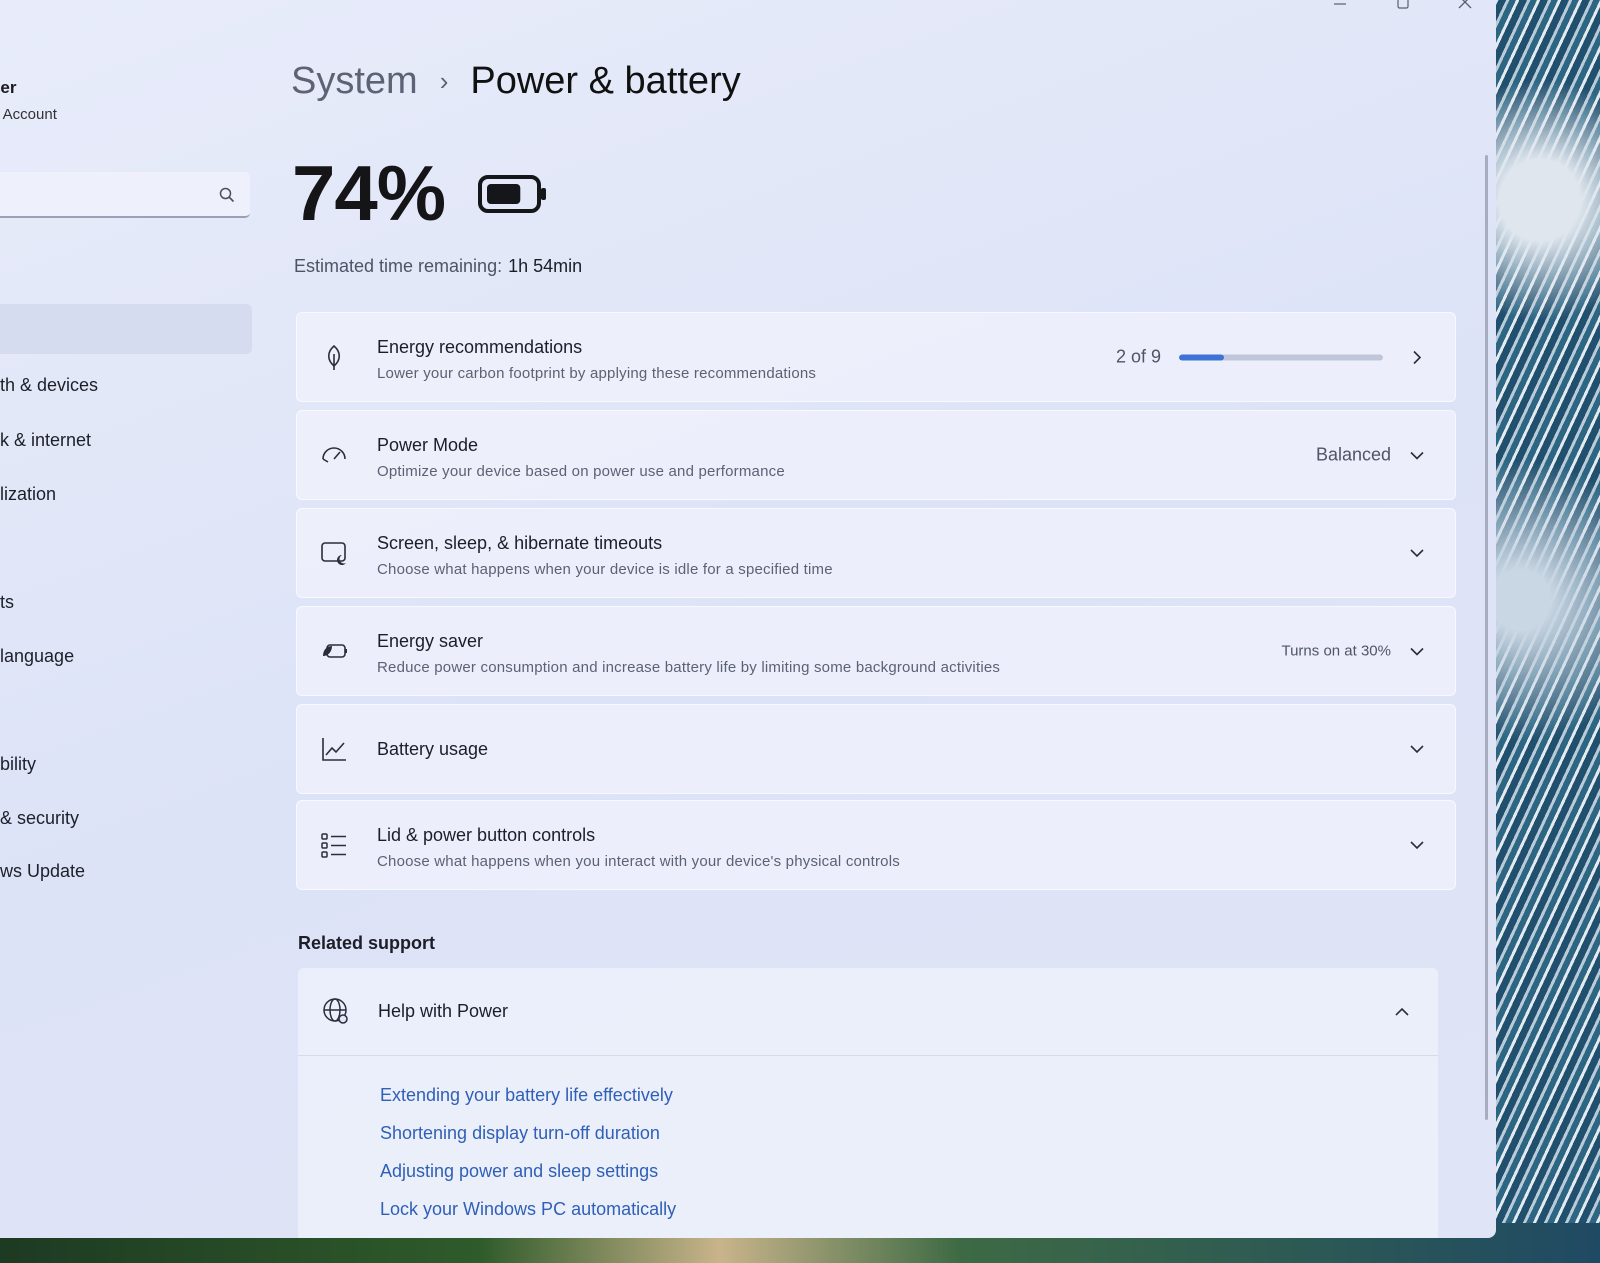 The image size is (1600, 1263). What do you see at coordinates (335, 1011) in the screenshot?
I see `globe-icon` at bounding box center [335, 1011].